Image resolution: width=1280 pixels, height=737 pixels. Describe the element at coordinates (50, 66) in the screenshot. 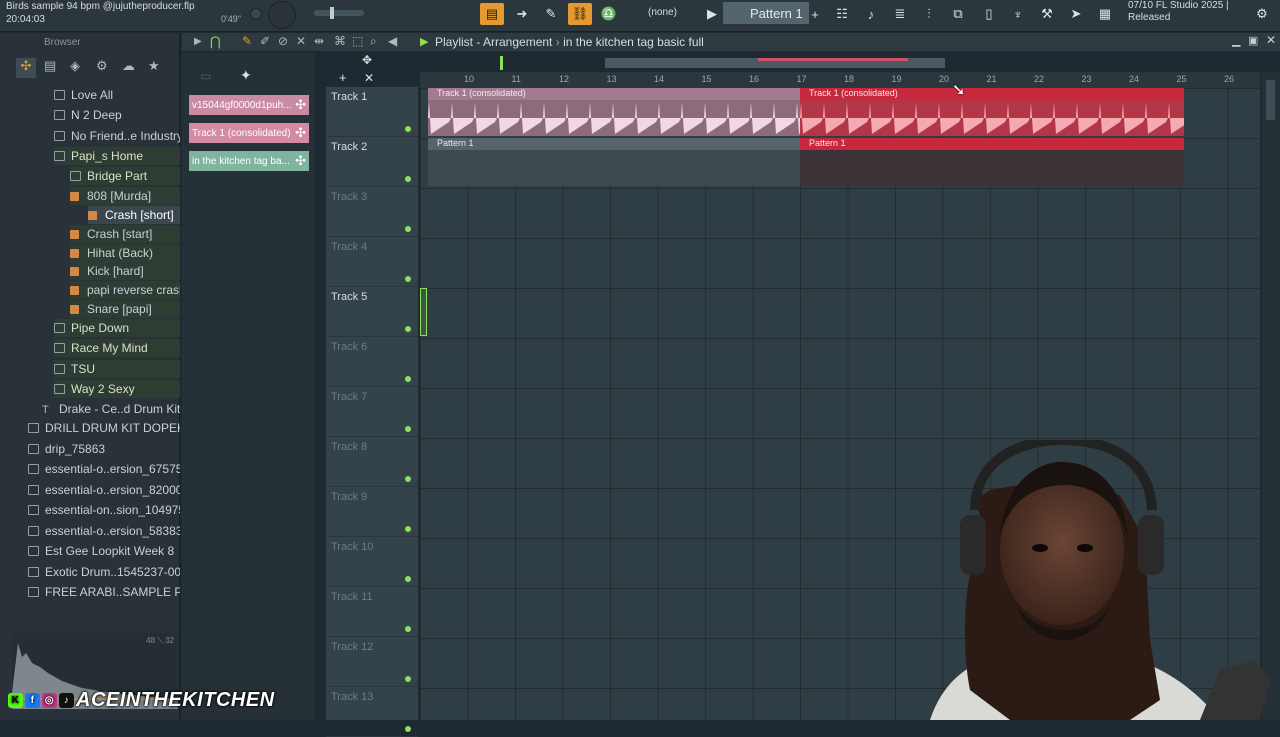

I see `browser-file-icon: ▤` at that location.